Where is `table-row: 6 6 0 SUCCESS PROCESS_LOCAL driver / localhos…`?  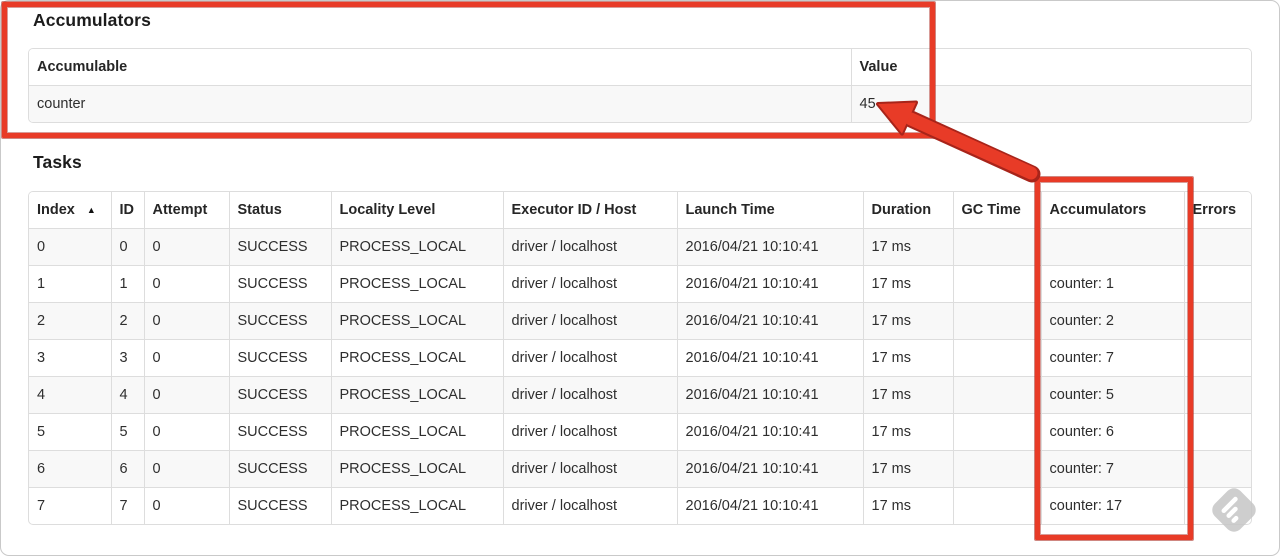 table-row: 6 6 0 SUCCESS PROCESS_LOCAL driver / localhos… is located at coordinates (640, 469).